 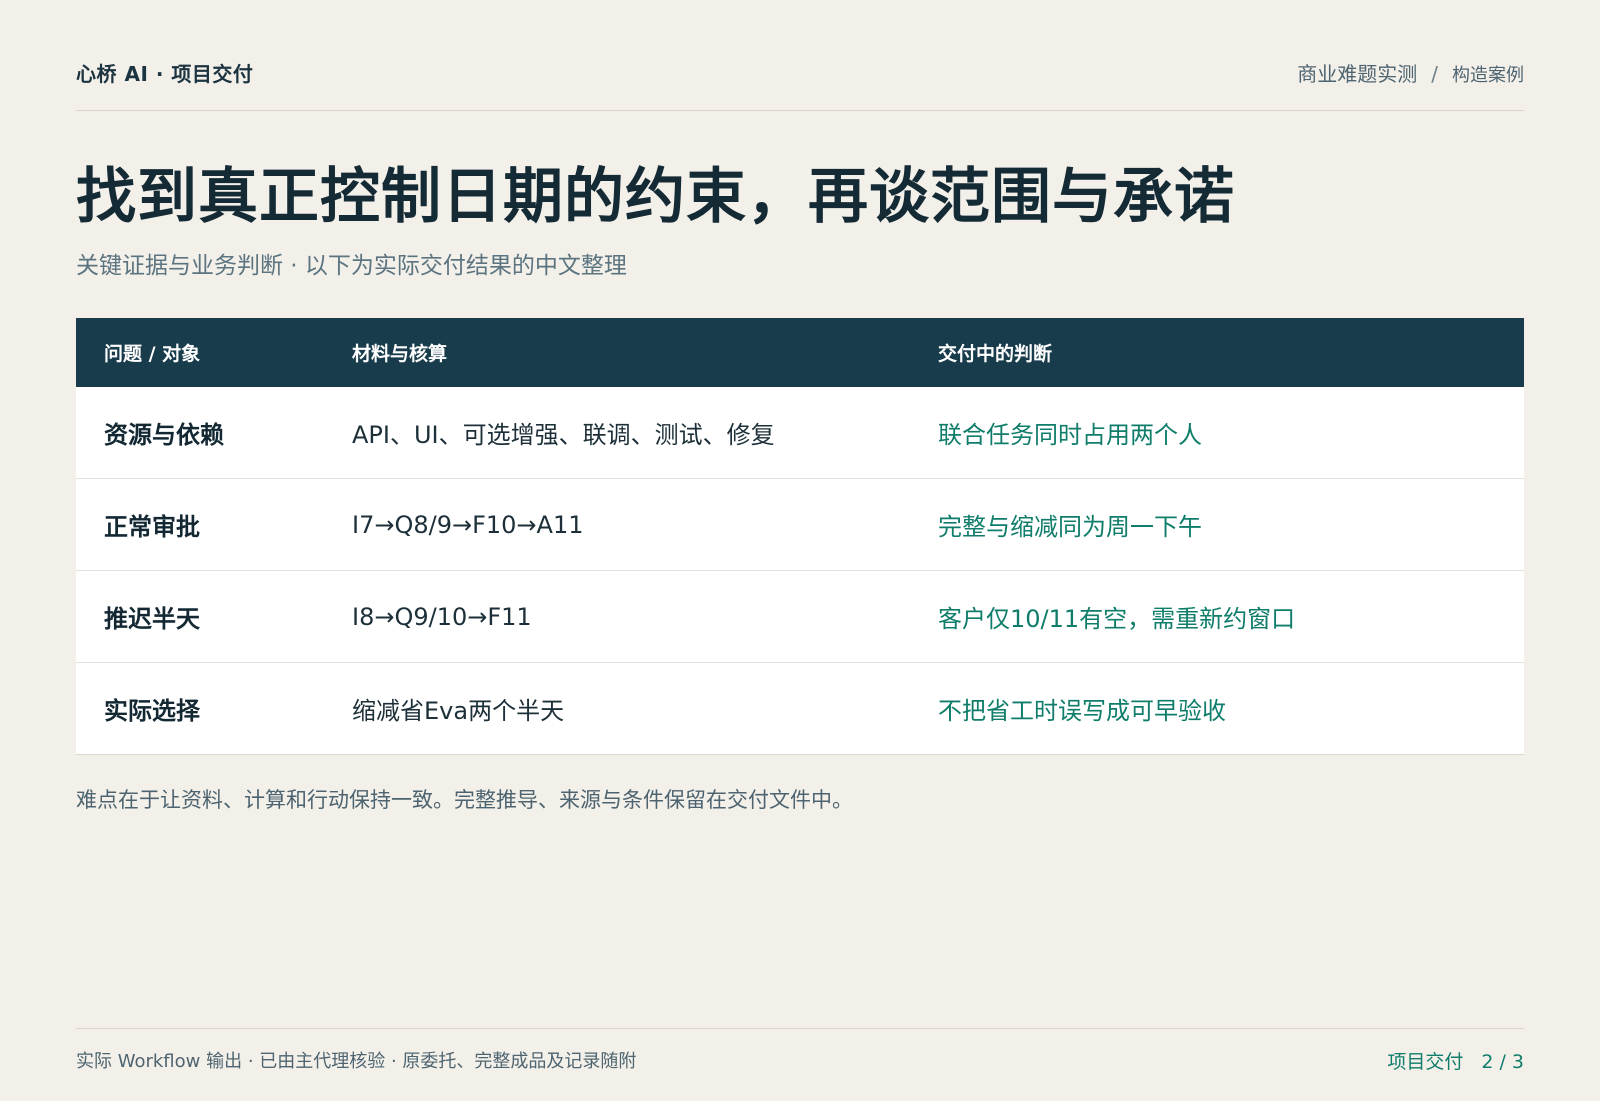 What do you see at coordinates (200, 616) in the screenshot?
I see `cell-topic: 推迟半天` at bounding box center [200, 616].